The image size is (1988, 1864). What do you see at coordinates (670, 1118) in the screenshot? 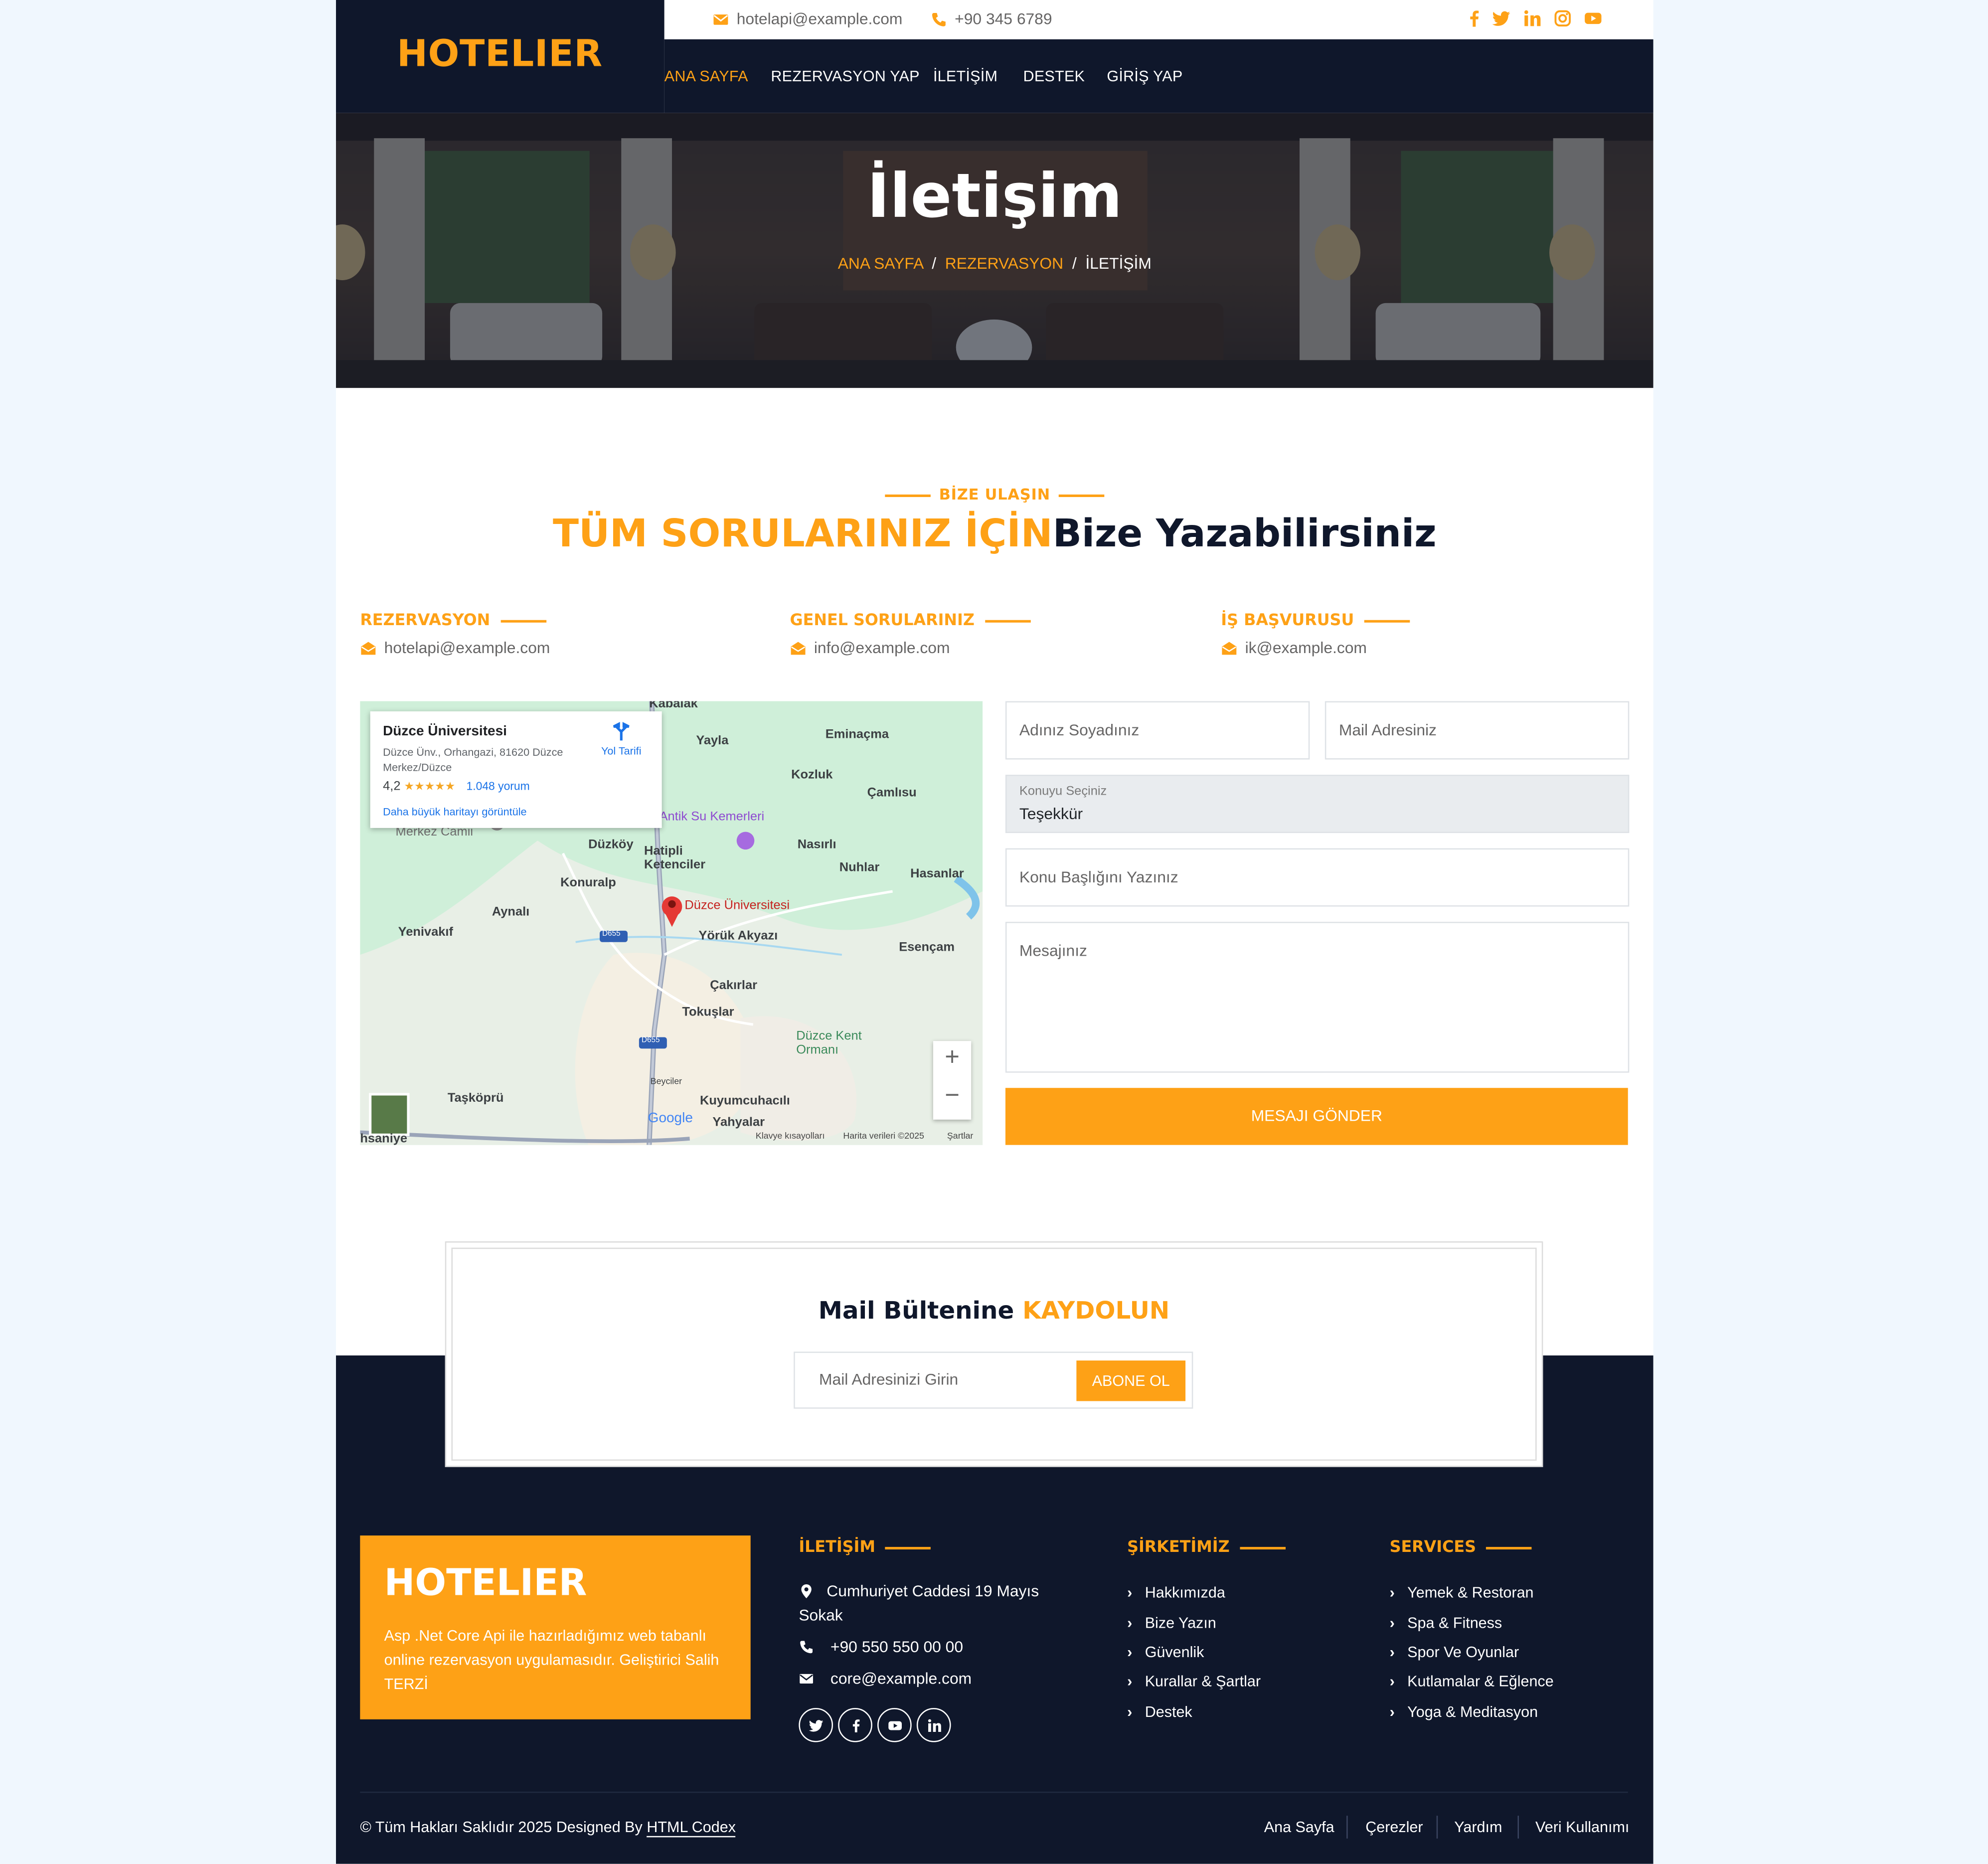
I see `google-logo: Google` at bounding box center [670, 1118].